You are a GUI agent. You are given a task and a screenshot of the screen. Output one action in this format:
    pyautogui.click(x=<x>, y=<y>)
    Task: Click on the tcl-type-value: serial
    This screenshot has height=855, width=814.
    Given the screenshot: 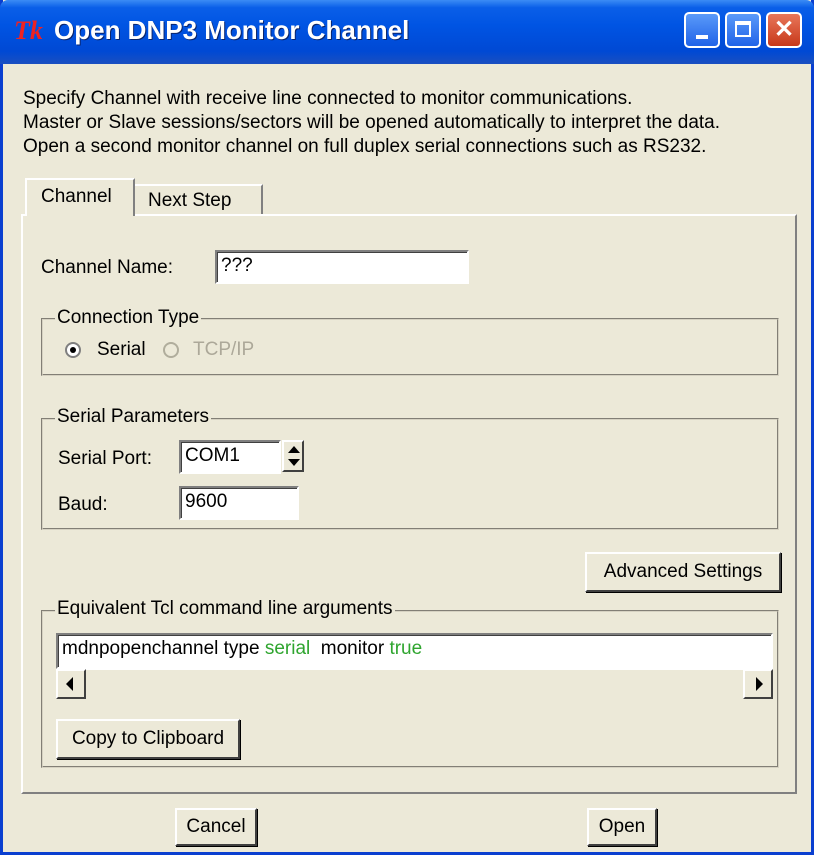 What is the action you would take?
    pyautogui.click(x=287, y=648)
    